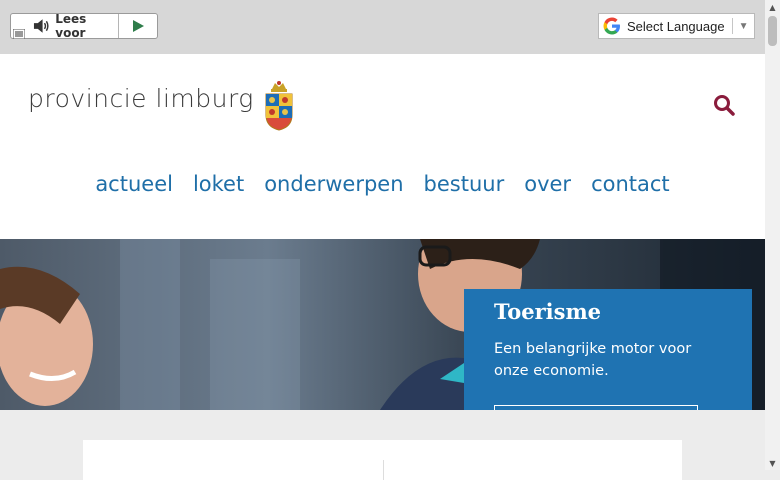  I want to click on read-aloud-label: Lees voor, so click(71, 26).